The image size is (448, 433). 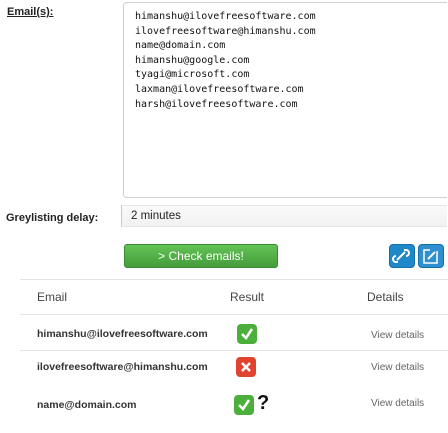 I want to click on edit-icon, so click(x=431, y=256).